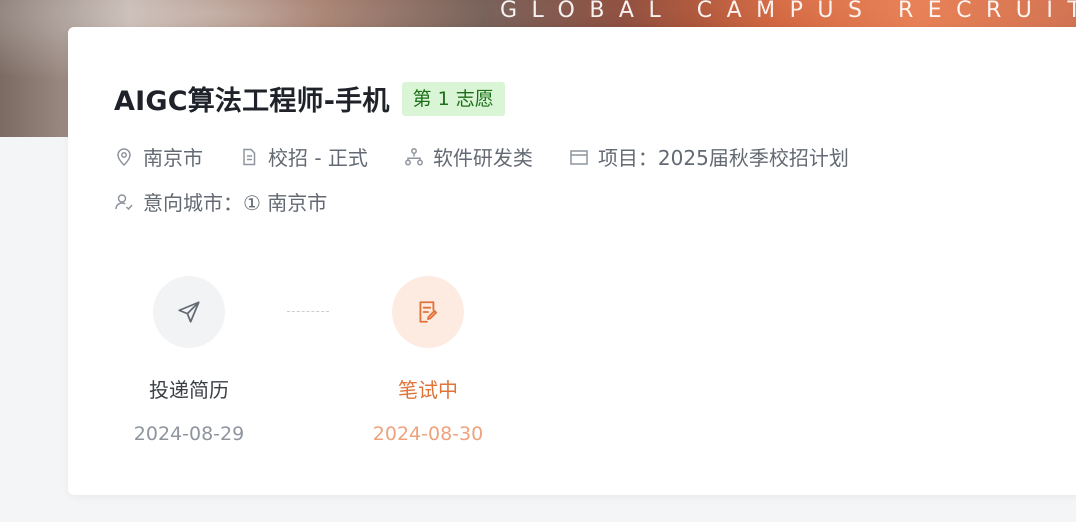 The width and height of the screenshot is (1076, 522). I want to click on step-date: 2024-08-30, so click(428, 434).